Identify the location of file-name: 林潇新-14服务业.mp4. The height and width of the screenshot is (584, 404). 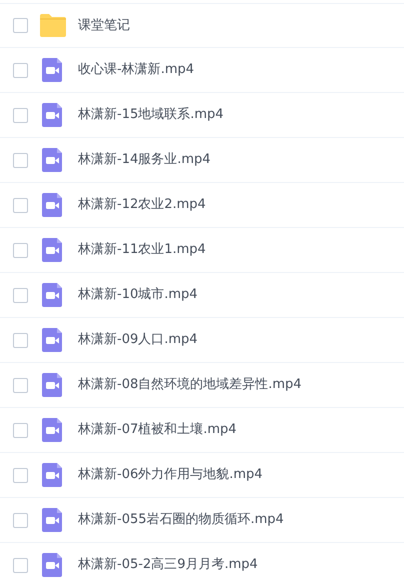
(144, 160).